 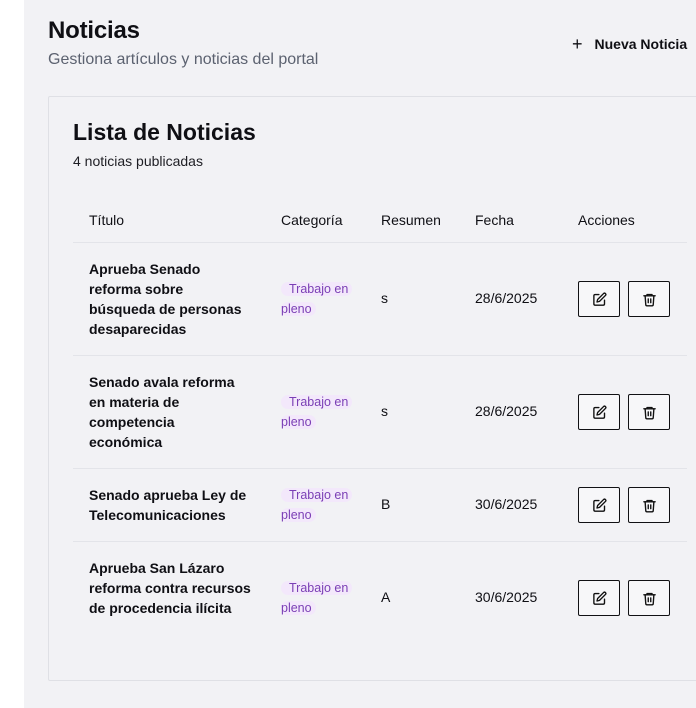 I want to click on plus-icon: +, so click(x=577, y=44).